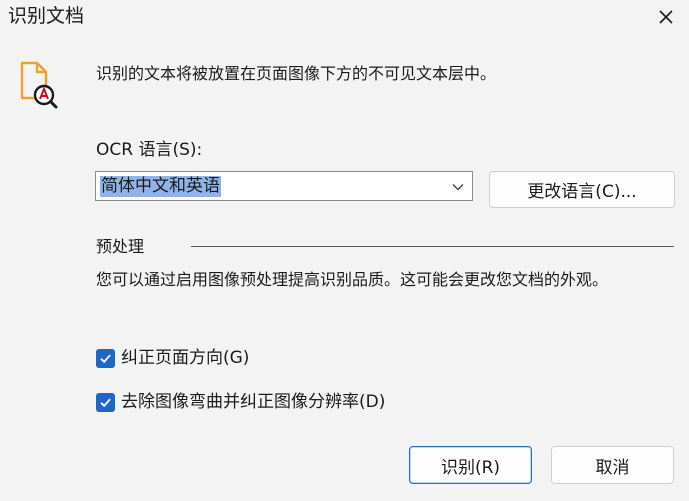 This screenshot has height=501, width=689. What do you see at coordinates (296, 73) in the screenshot?
I see `info-text: 识别的文本将被放置在页面图像下方的不可见文本层中。` at bounding box center [296, 73].